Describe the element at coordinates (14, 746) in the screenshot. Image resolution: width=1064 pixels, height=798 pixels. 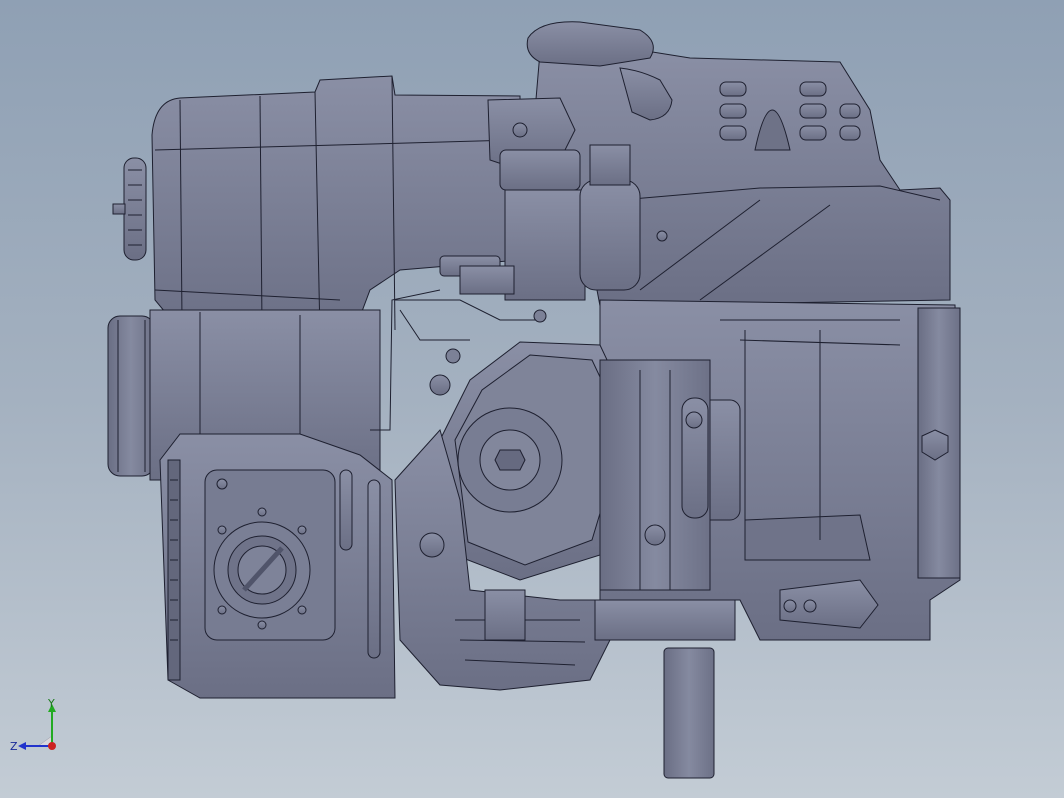
I see `z-axis-label: Z` at that location.